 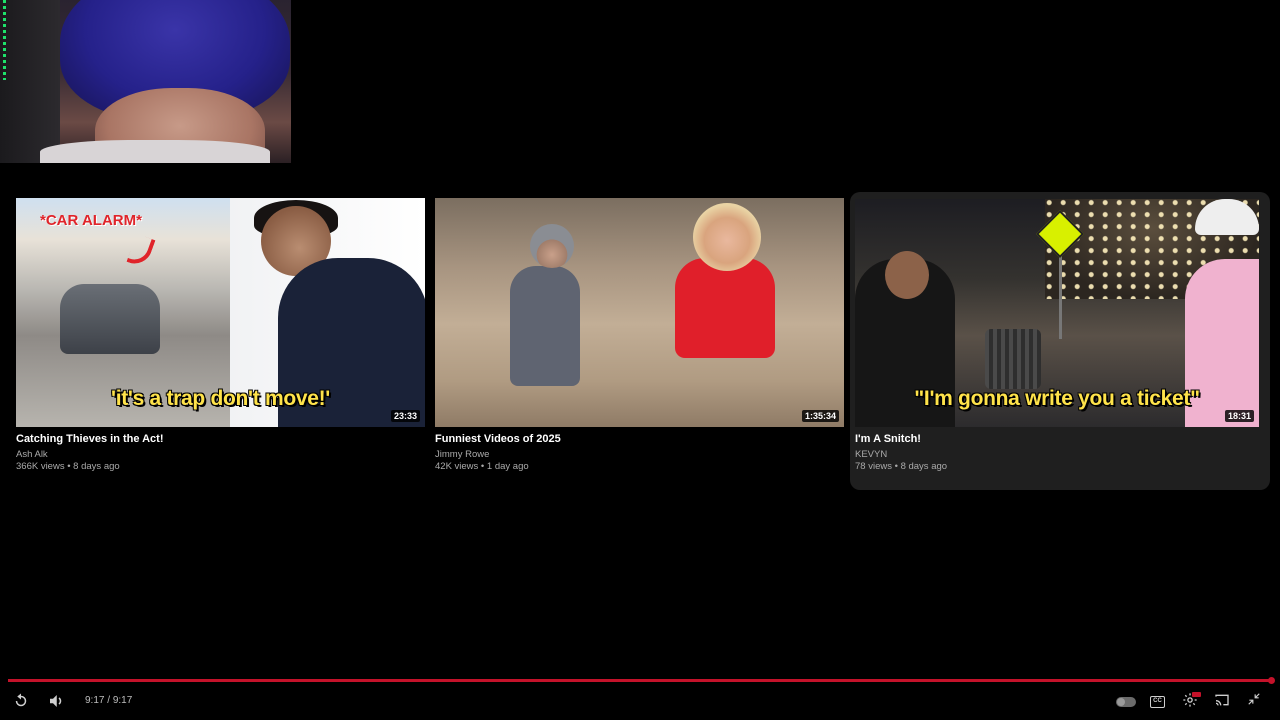 I want to click on video-stats: 42K views • 1 day ago, so click(x=482, y=466).